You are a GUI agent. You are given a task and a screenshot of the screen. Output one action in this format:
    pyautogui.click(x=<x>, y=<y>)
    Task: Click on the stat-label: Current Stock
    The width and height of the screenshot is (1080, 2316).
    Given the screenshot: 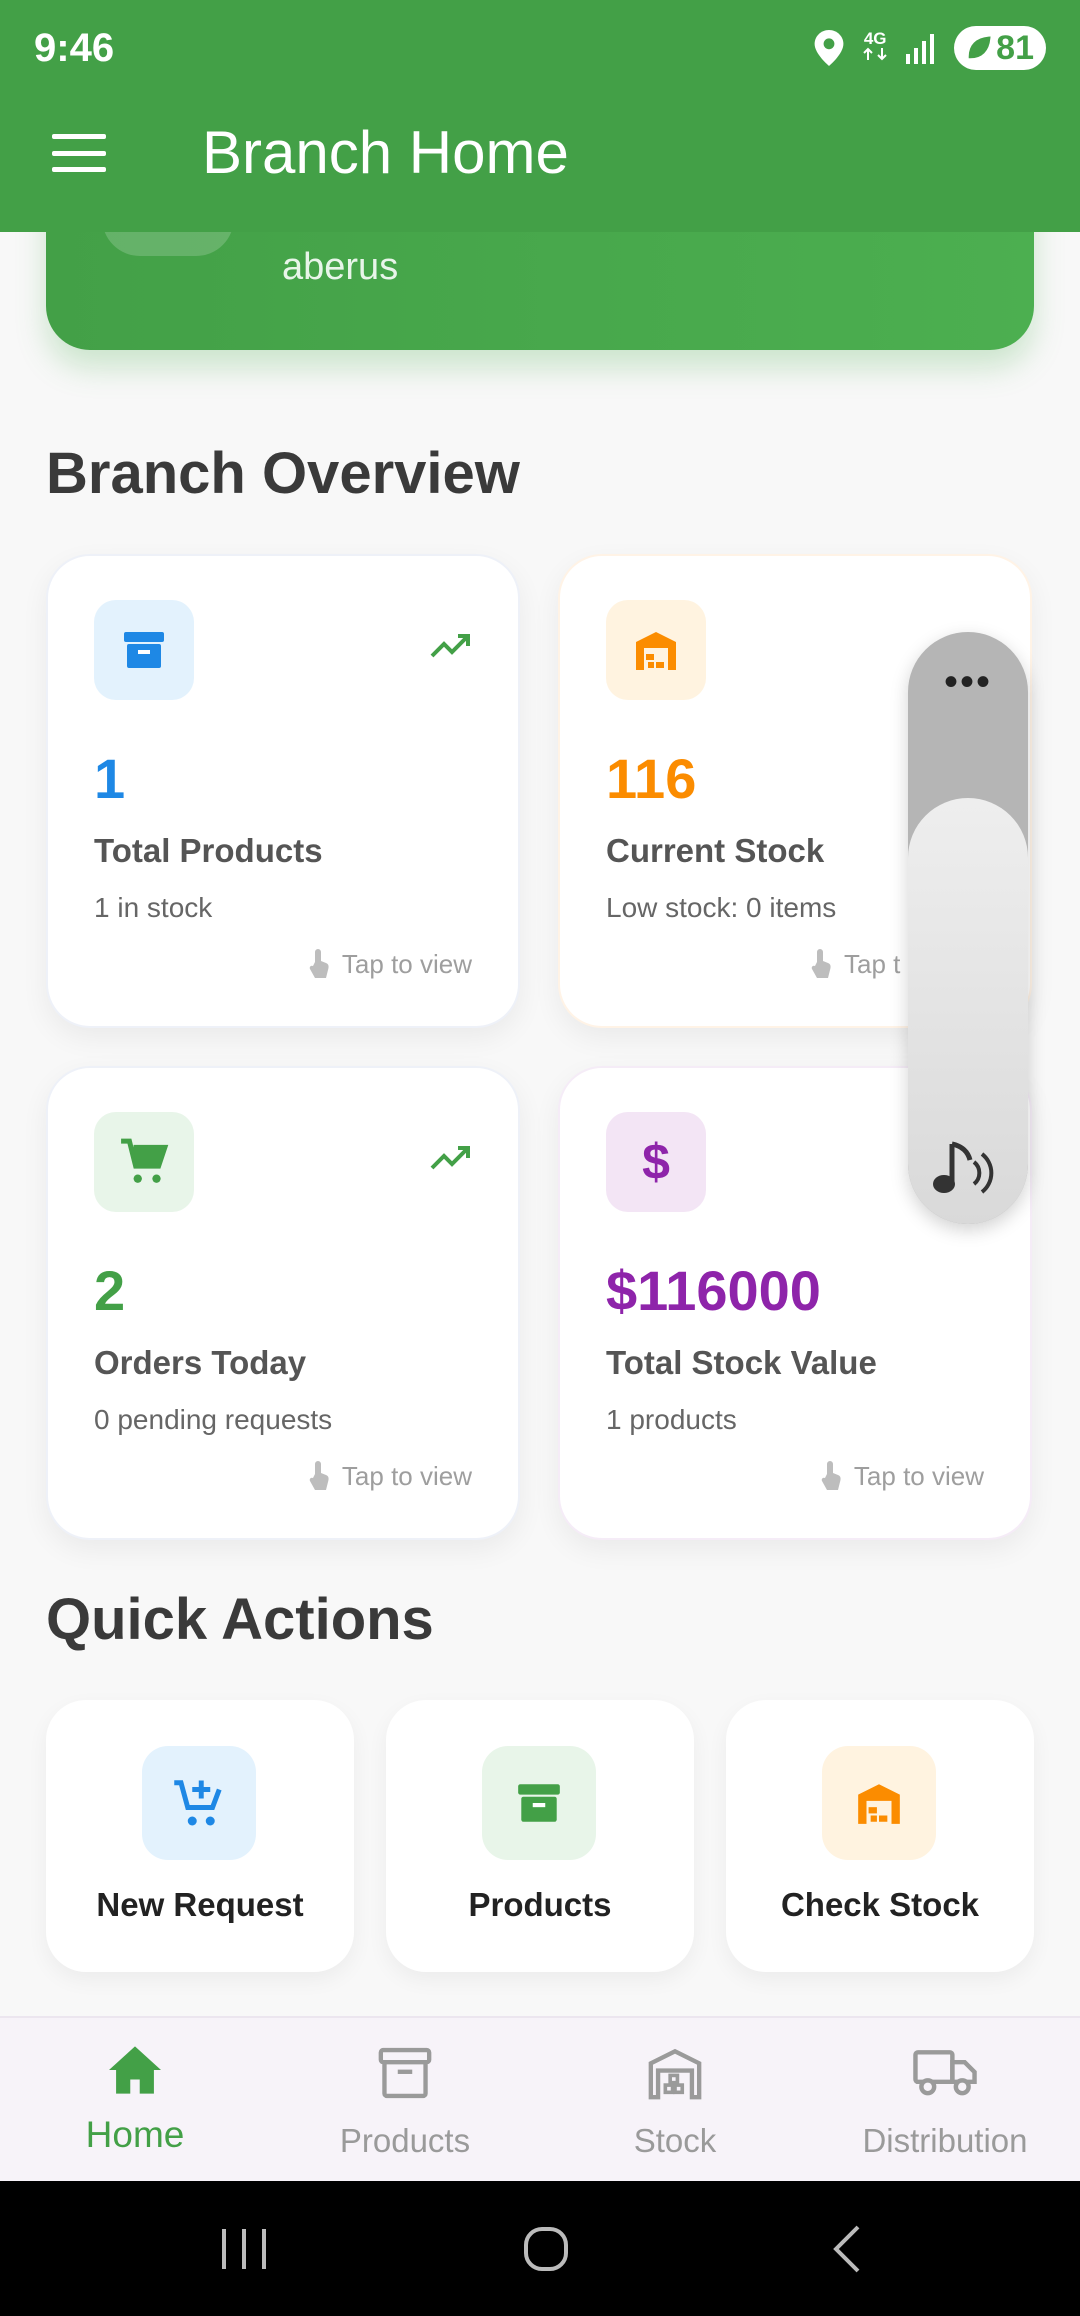 What is the action you would take?
    pyautogui.click(x=715, y=850)
    